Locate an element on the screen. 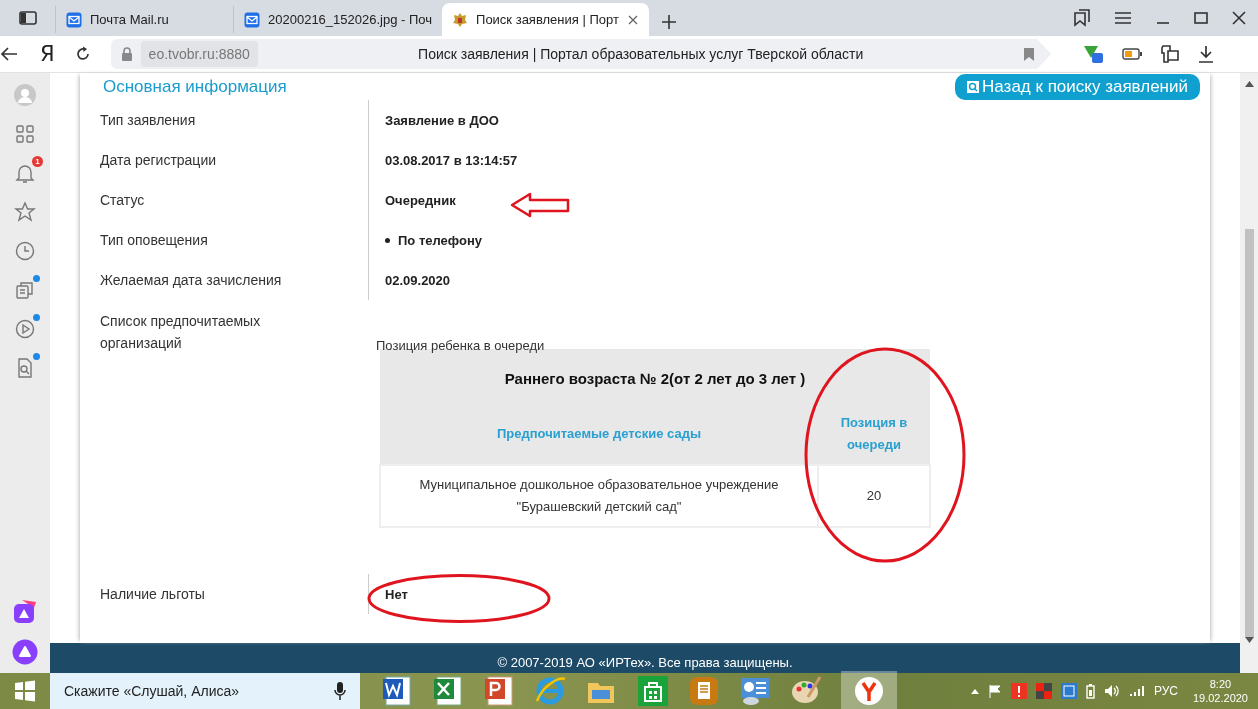 This screenshot has width=1258, height=709. notification-badge: 1 is located at coordinates (37, 161).